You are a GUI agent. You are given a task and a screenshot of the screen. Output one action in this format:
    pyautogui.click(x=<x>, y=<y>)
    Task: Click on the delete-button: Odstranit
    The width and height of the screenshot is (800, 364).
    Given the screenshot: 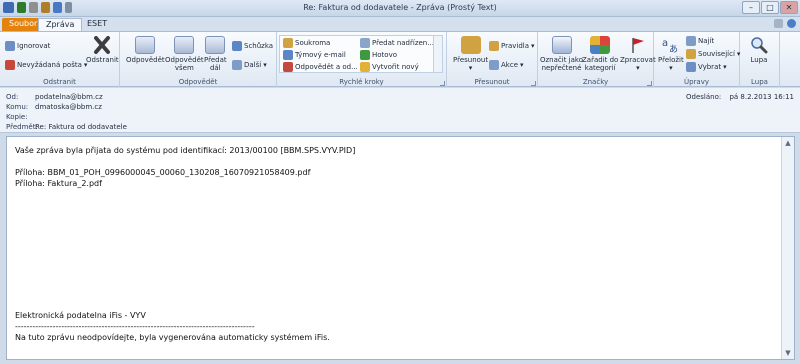 What is the action you would take?
    pyautogui.click(x=102, y=50)
    